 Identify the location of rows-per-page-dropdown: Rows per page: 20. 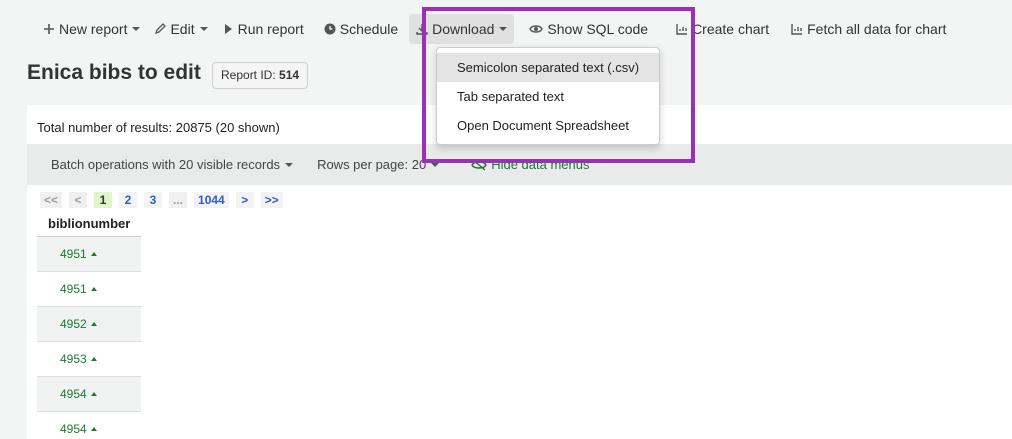
(378, 164).